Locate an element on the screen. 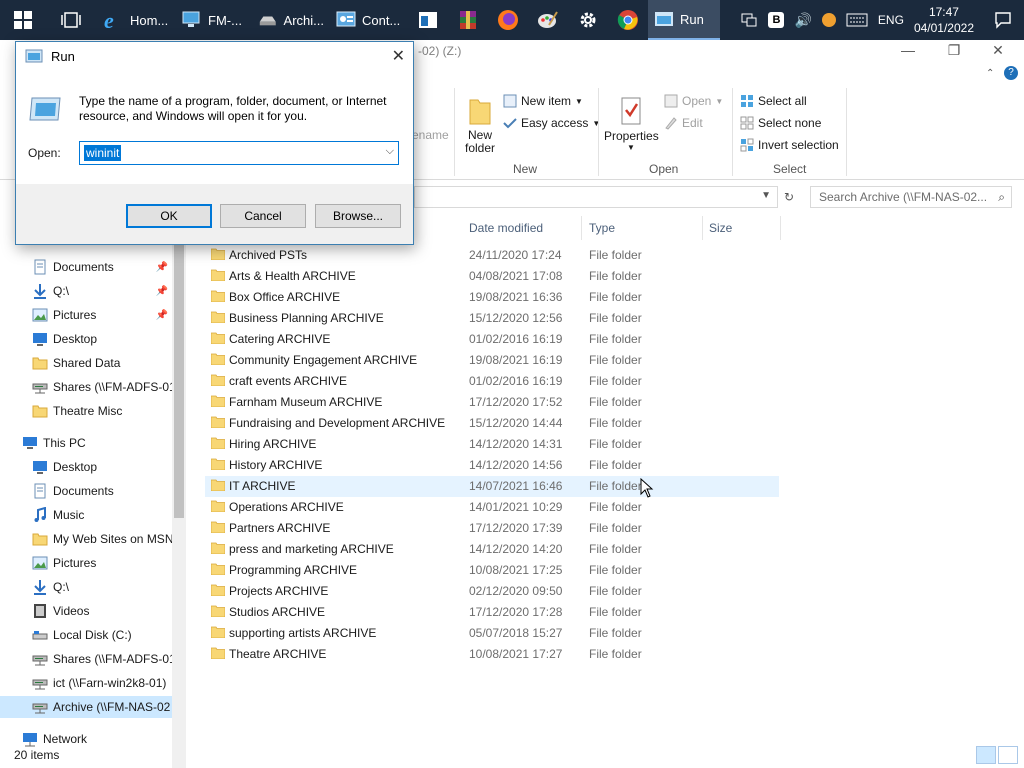 The image size is (1024, 768). keyboard-icon is located at coordinates (857, 20).